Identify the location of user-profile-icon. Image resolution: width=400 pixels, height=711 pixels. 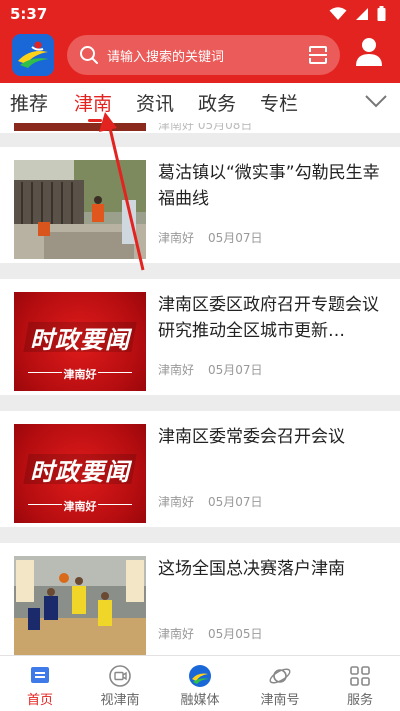
(369, 52).